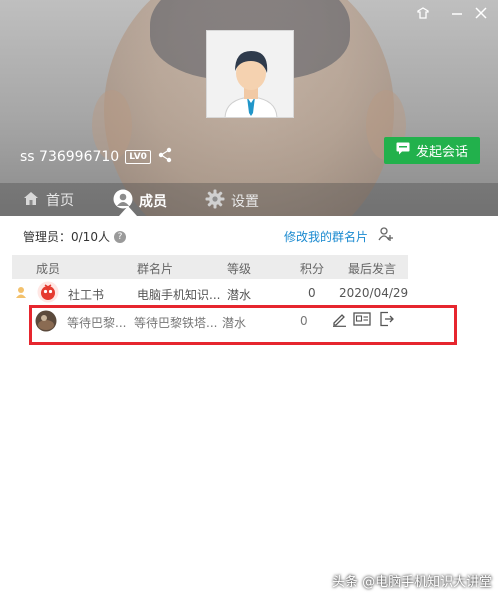 This screenshot has height=598, width=498. I want to click on column-level: 等级, so click(239, 268).